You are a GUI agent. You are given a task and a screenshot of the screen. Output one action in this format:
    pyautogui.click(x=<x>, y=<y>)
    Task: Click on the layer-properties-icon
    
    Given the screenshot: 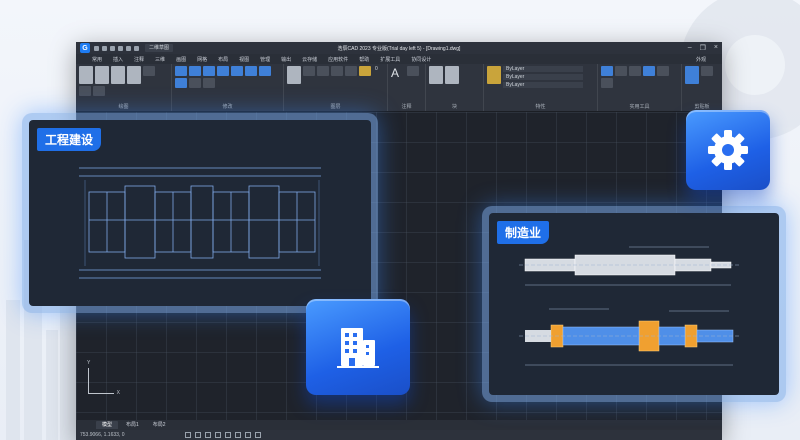 What is the action you would take?
    pyautogui.click(x=294, y=75)
    